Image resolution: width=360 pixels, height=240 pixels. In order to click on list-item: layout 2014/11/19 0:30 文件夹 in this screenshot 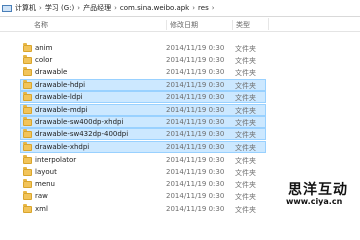, I will do `click(143, 172)`.